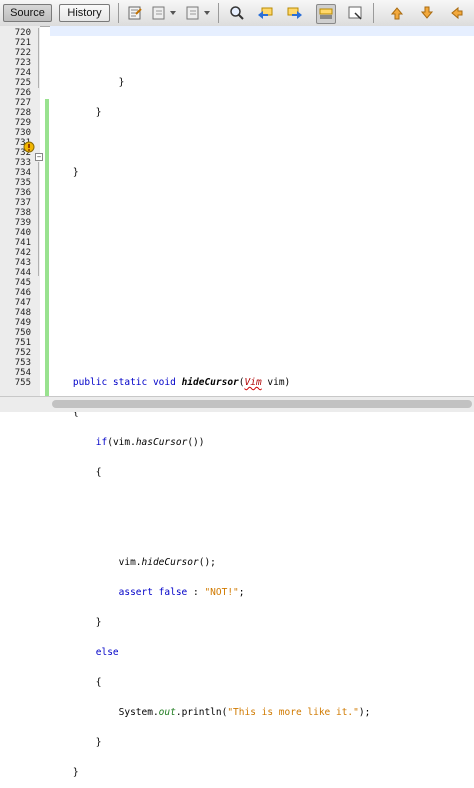  Describe the element at coordinates (22, 353) in the screenshot. I see `line-number: 752` at that location.